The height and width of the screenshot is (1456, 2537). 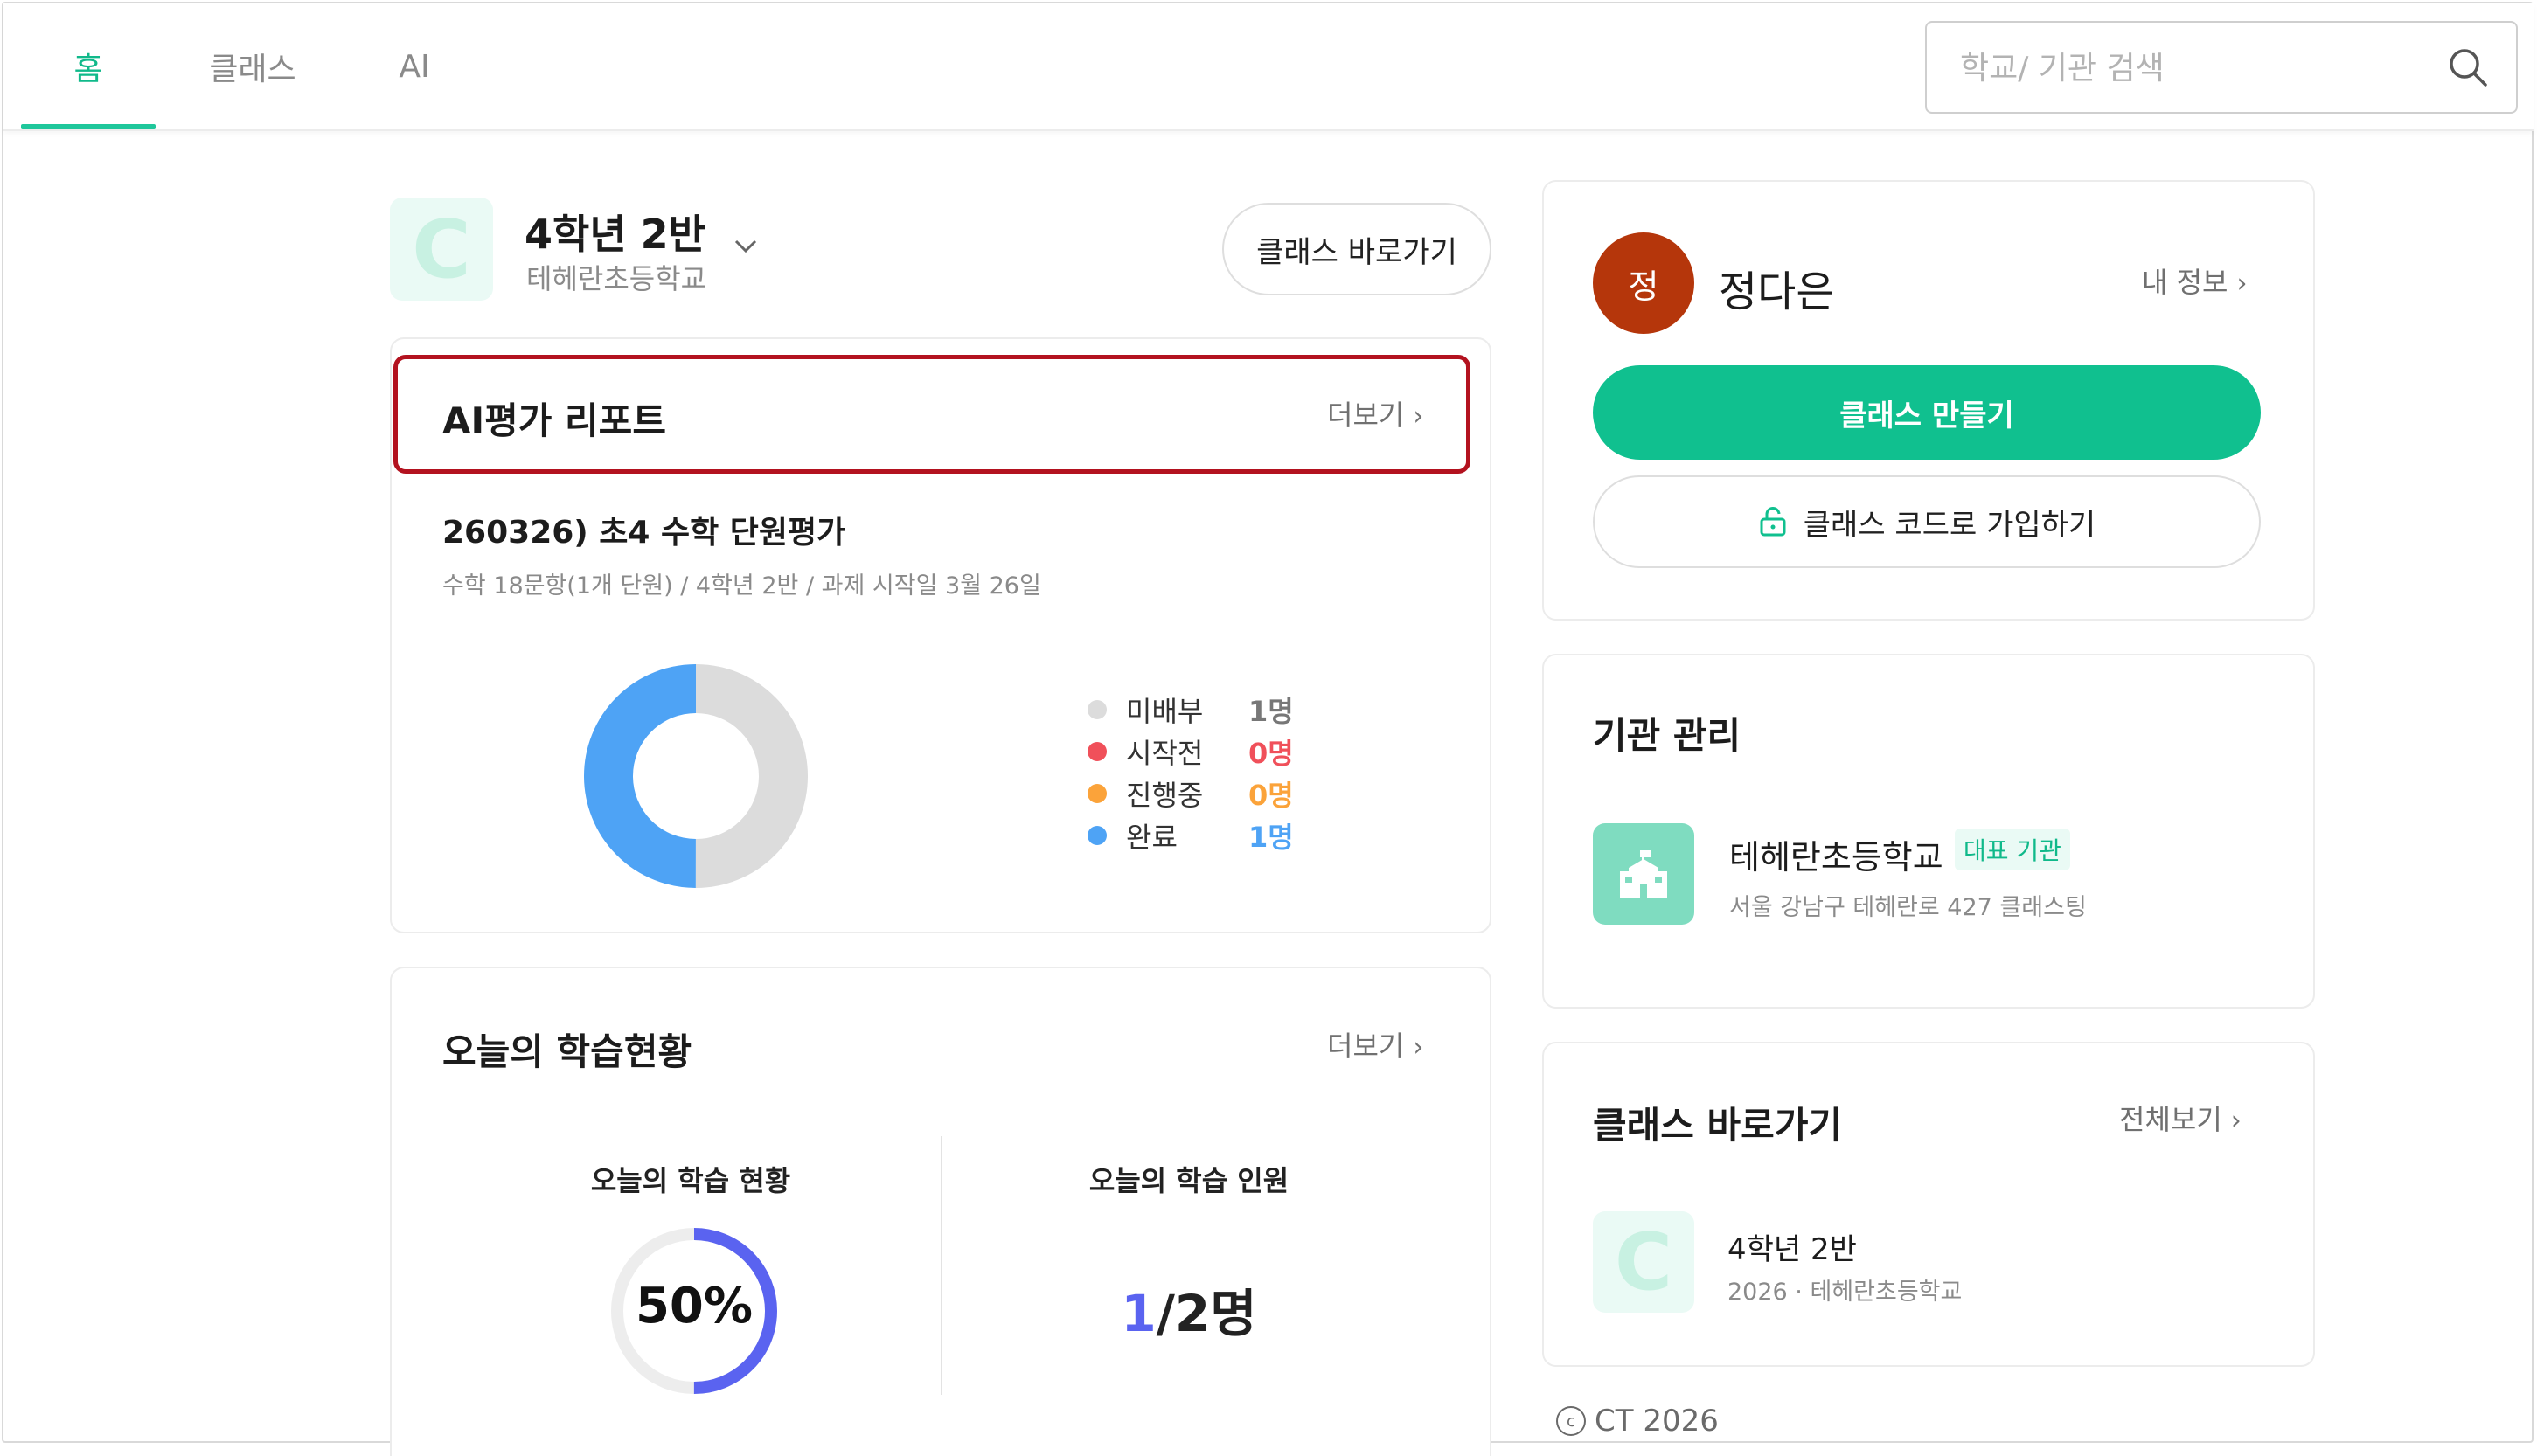 What do you see at coordinates (1644, 283) in the screenshot?
I see `avatar: 정` at bounding box center [1644, 283].